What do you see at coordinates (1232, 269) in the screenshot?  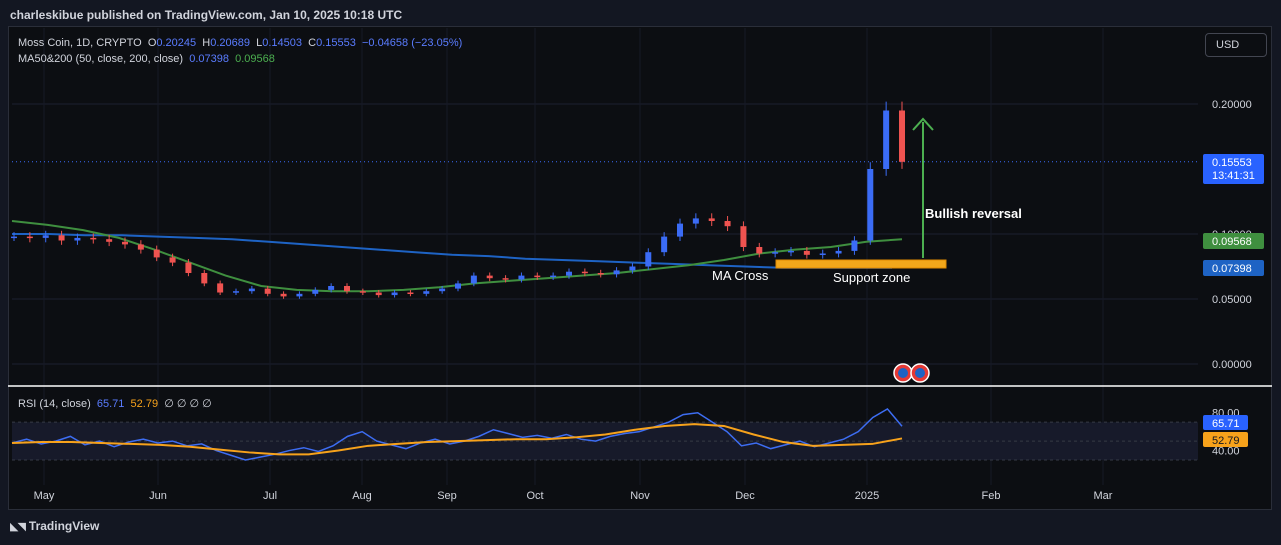 I see `ma200-price-tag: 0.07398` at bounding box center [1232, 269].